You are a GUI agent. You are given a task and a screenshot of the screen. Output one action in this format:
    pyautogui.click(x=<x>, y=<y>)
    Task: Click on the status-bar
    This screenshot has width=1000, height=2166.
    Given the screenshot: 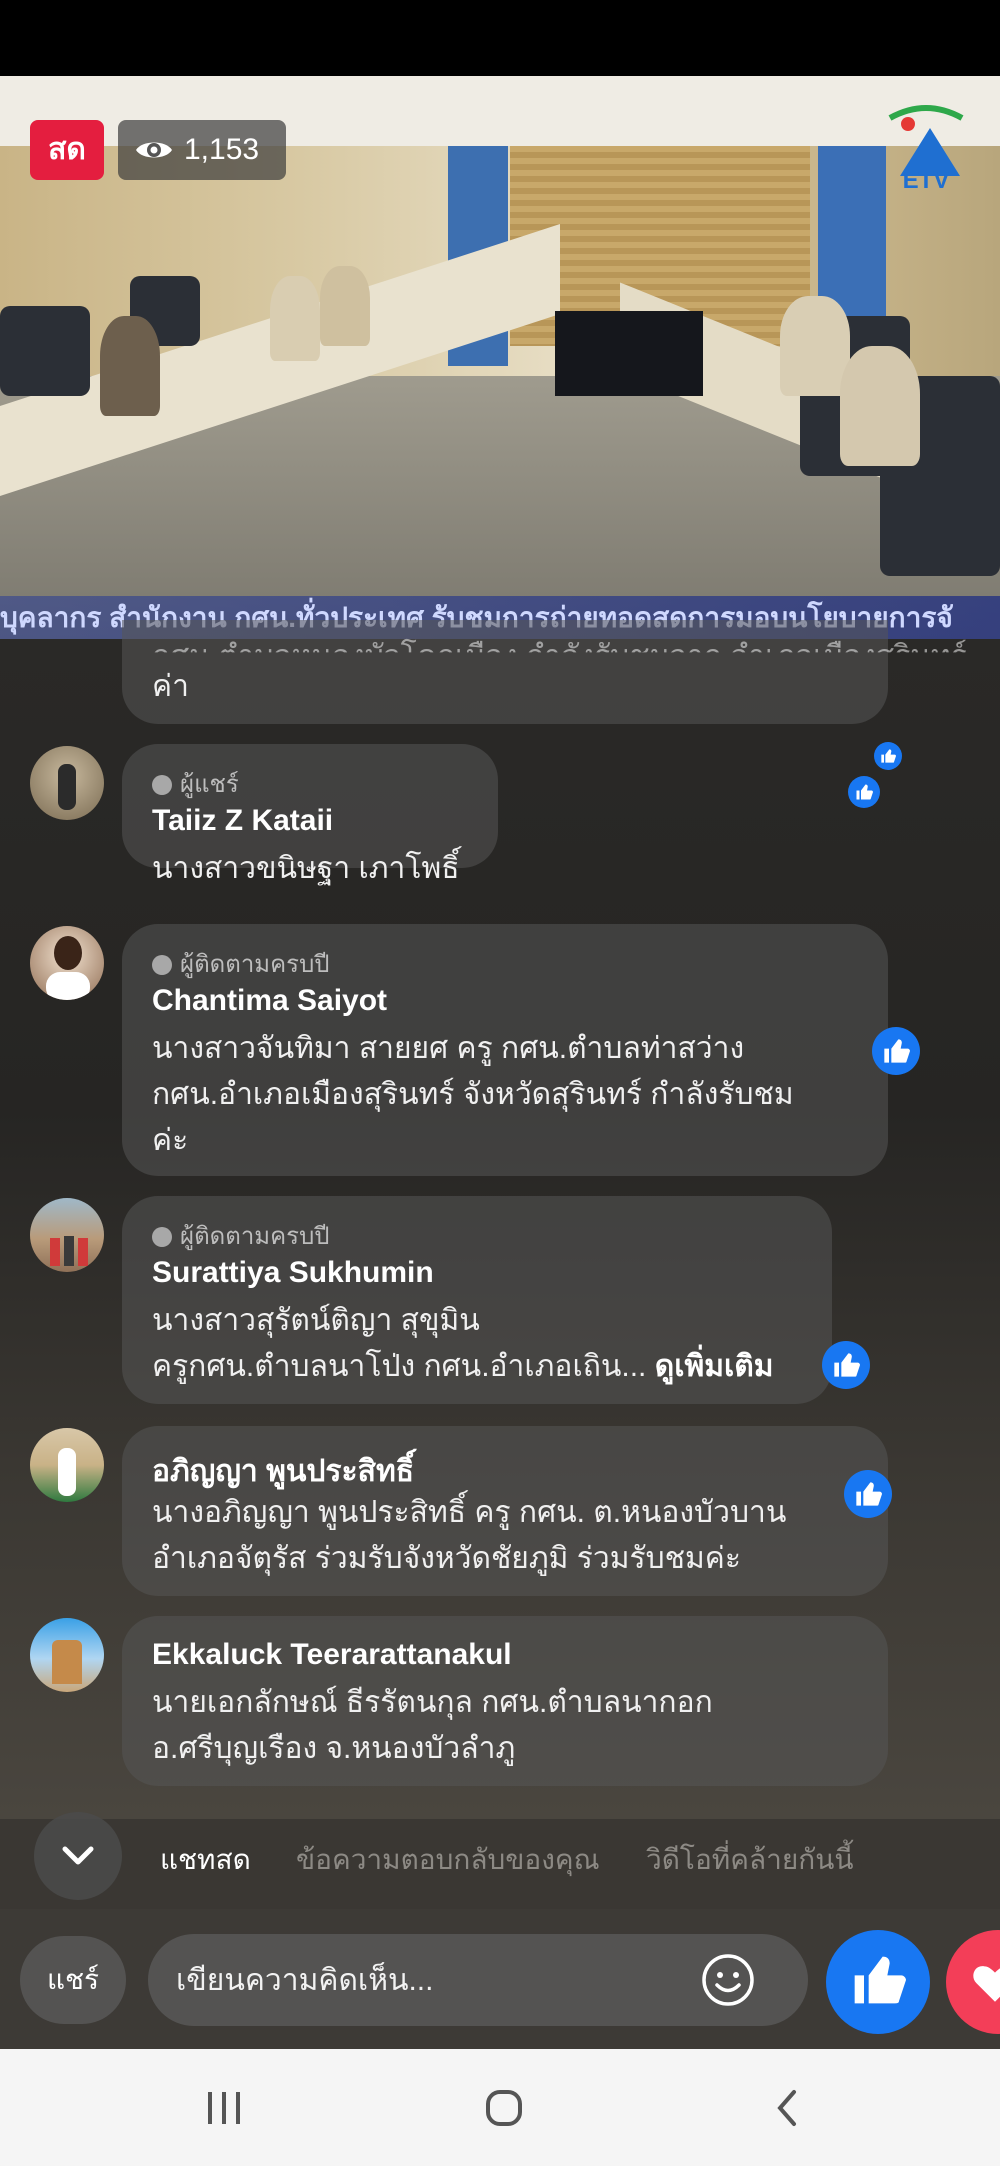 What is the action you would take?
    pyautogui.click(x=500, y=38)
    